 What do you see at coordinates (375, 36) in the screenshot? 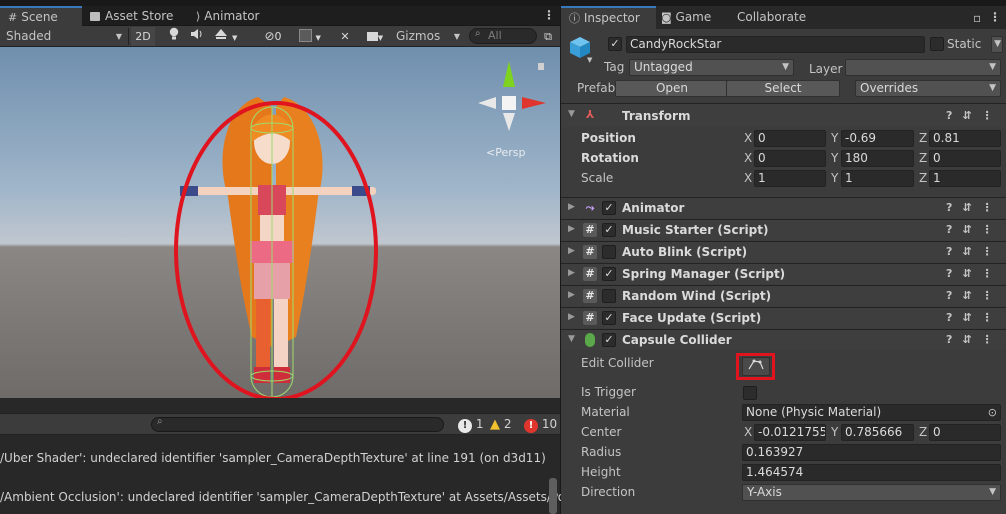
I see `camera-icon: ▼` at bounding box center [375, 36].